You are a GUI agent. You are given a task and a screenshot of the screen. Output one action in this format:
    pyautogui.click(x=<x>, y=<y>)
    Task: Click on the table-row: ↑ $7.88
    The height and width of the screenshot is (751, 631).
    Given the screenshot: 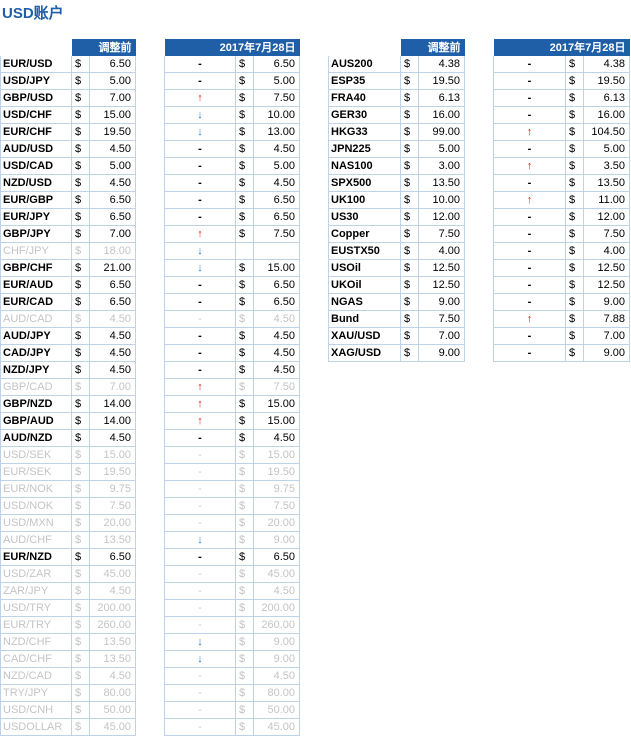 What is the action you would take?
    pyautogui.click(x=561, y=319)
    